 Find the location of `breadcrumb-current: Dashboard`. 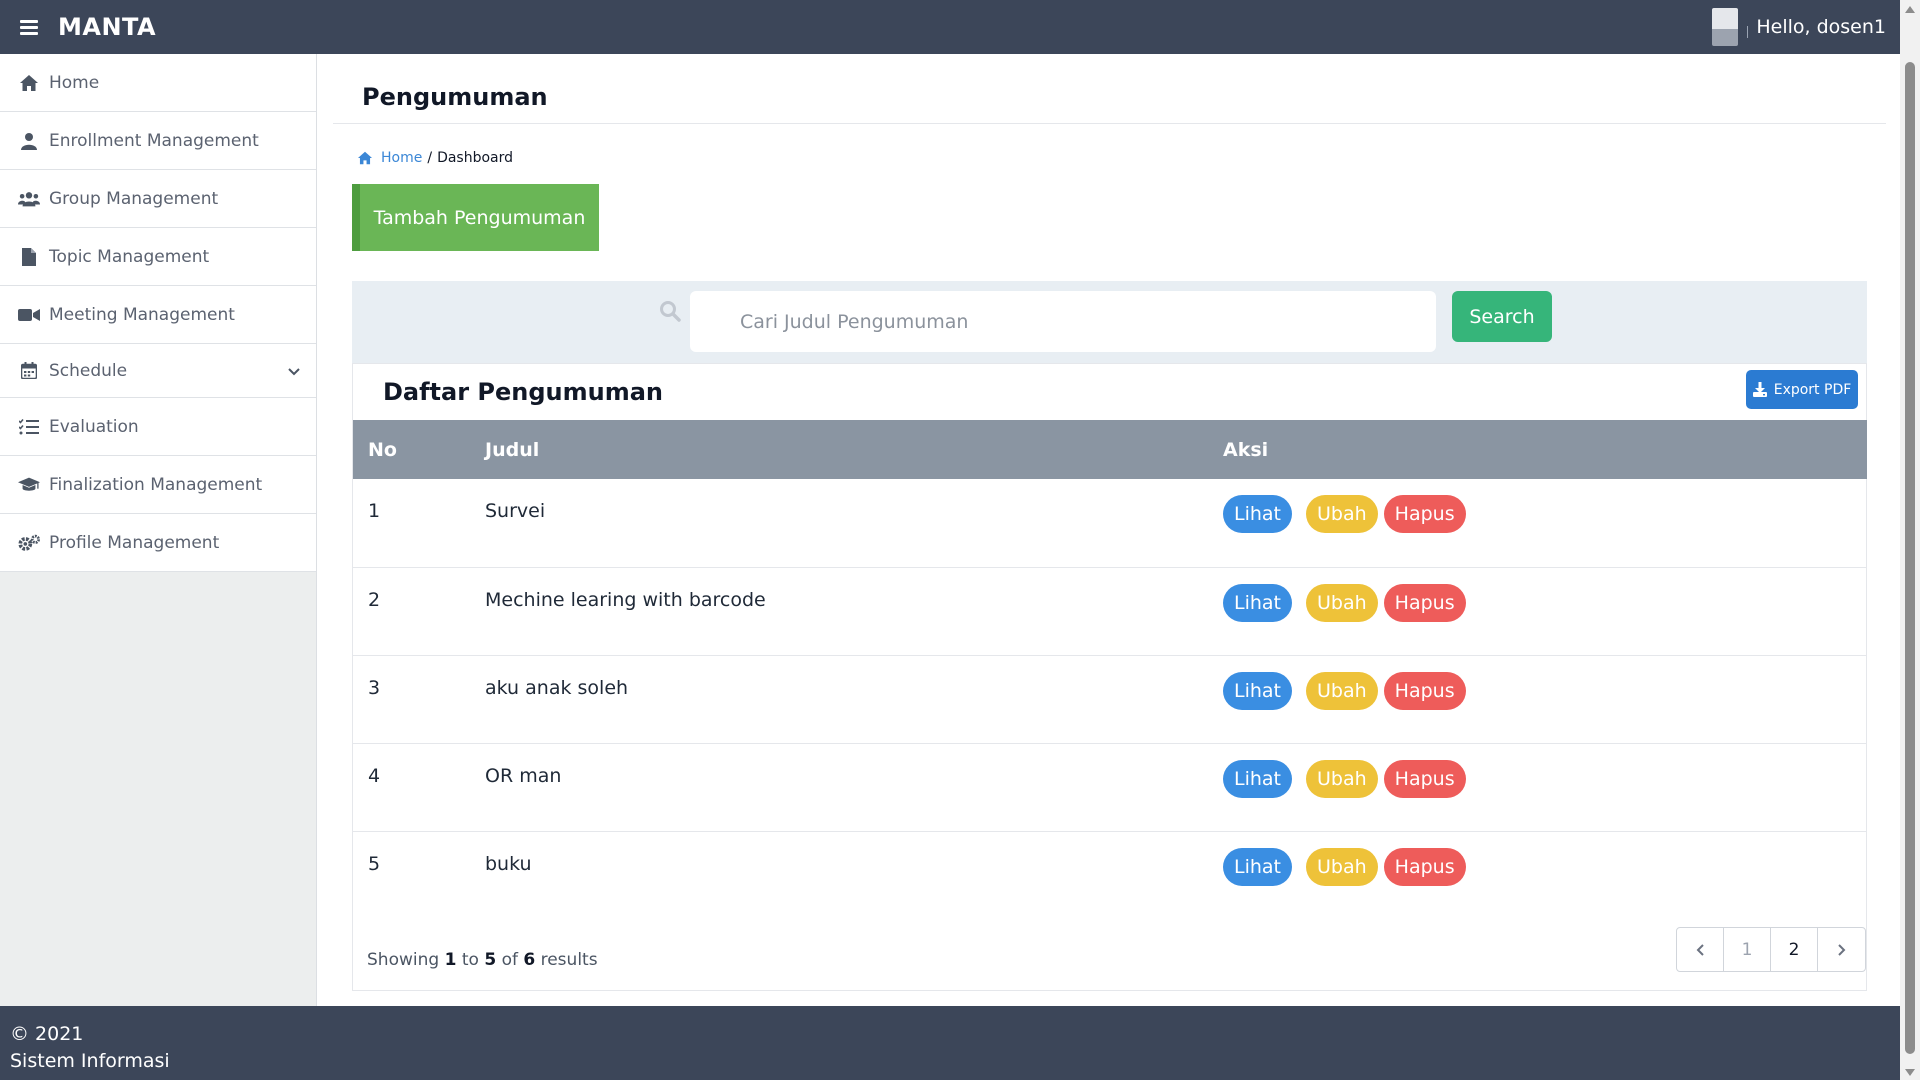

breadcrumb-current: Dashboard is located at coordinates (475, 158).